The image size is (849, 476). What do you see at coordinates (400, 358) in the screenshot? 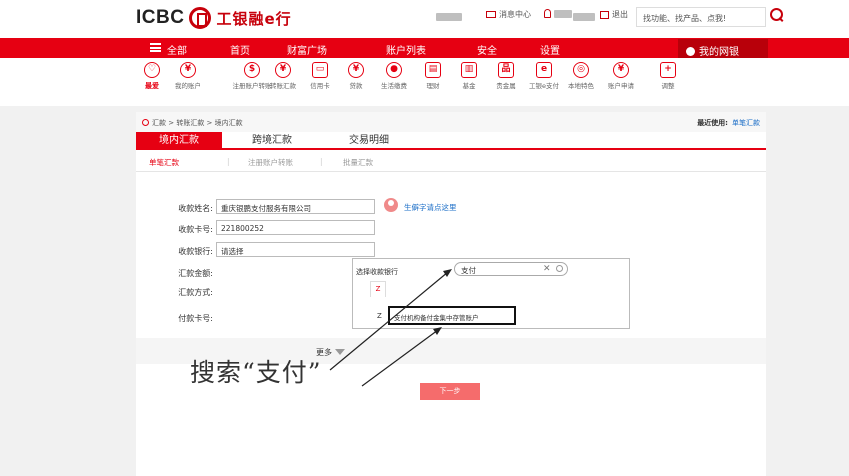
I see `arrow-to-option` at bounding box center [400, 358].